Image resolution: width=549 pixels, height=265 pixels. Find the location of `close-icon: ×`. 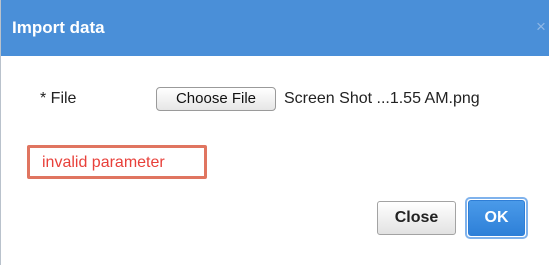

close-icon: × is located at coordinates (541, 27).